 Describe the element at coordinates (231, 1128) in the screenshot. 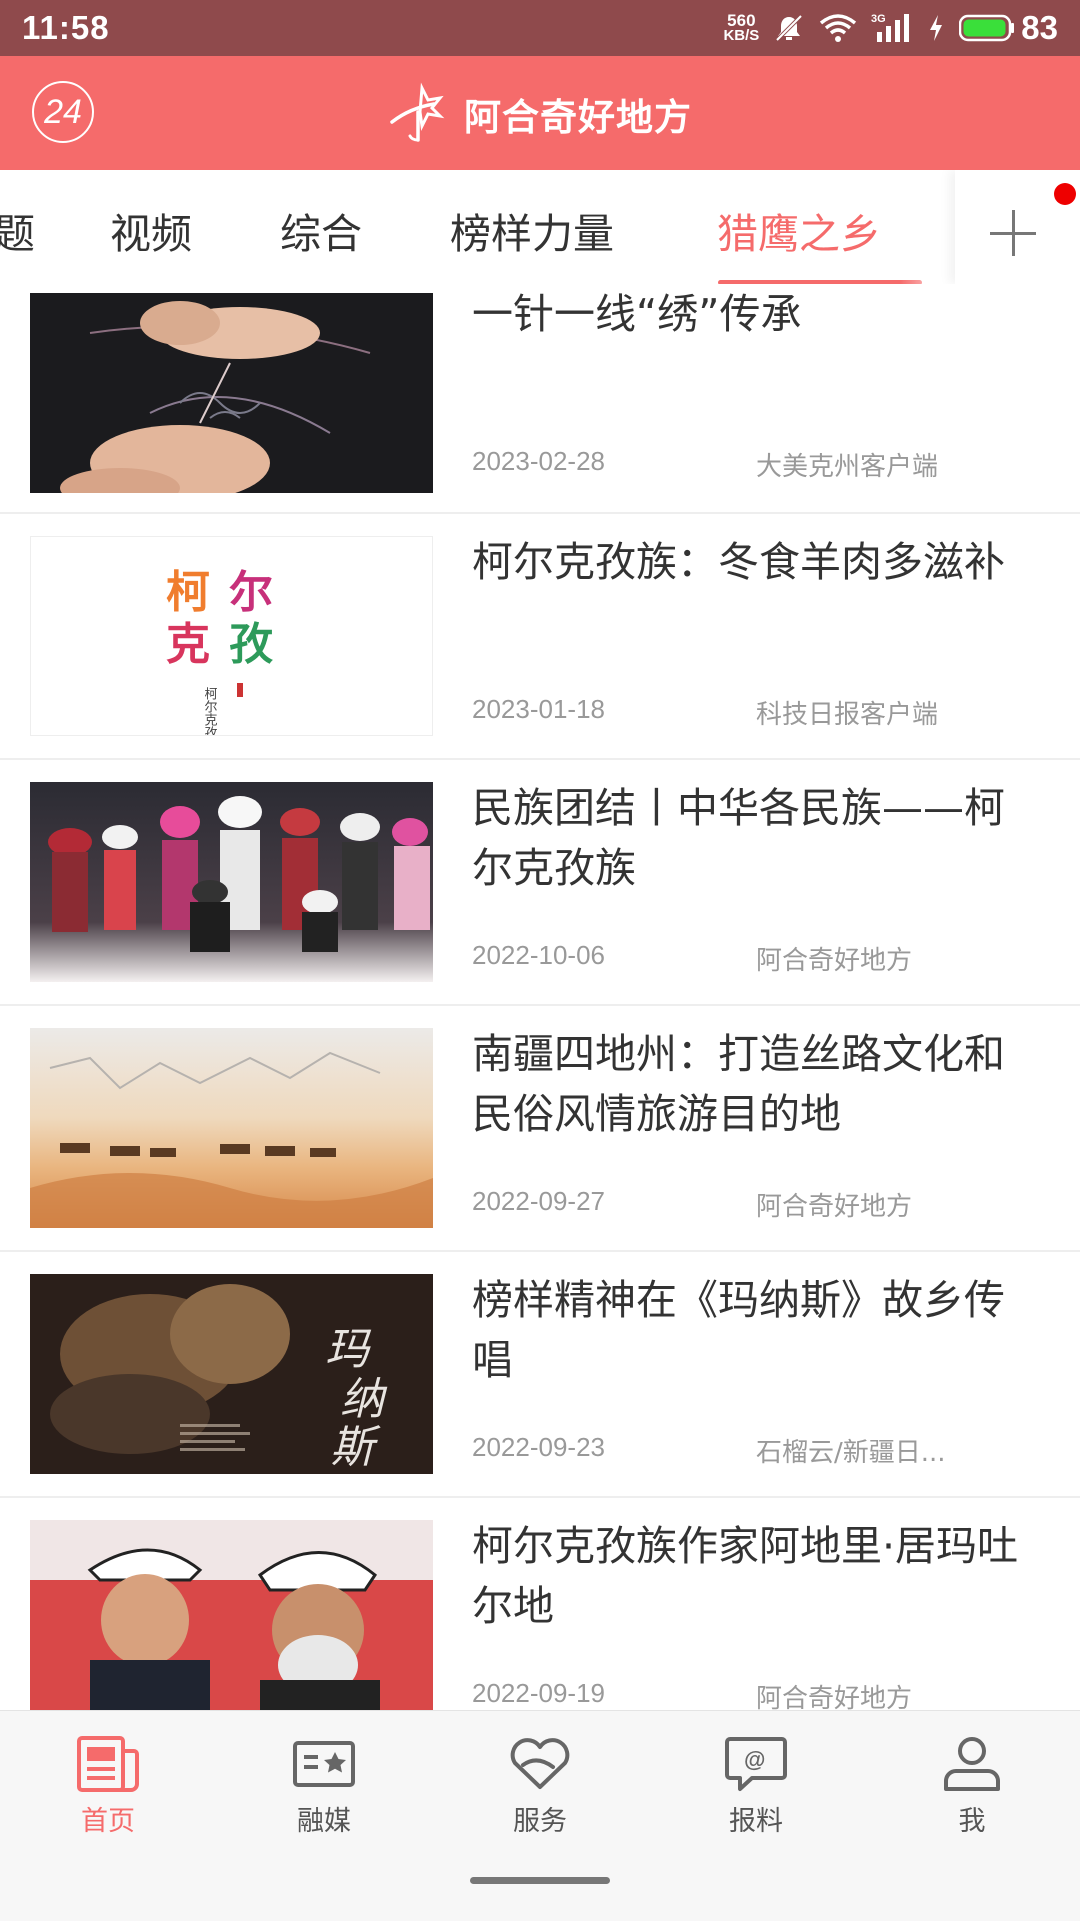

I see `camel-desert-photo` at that location.